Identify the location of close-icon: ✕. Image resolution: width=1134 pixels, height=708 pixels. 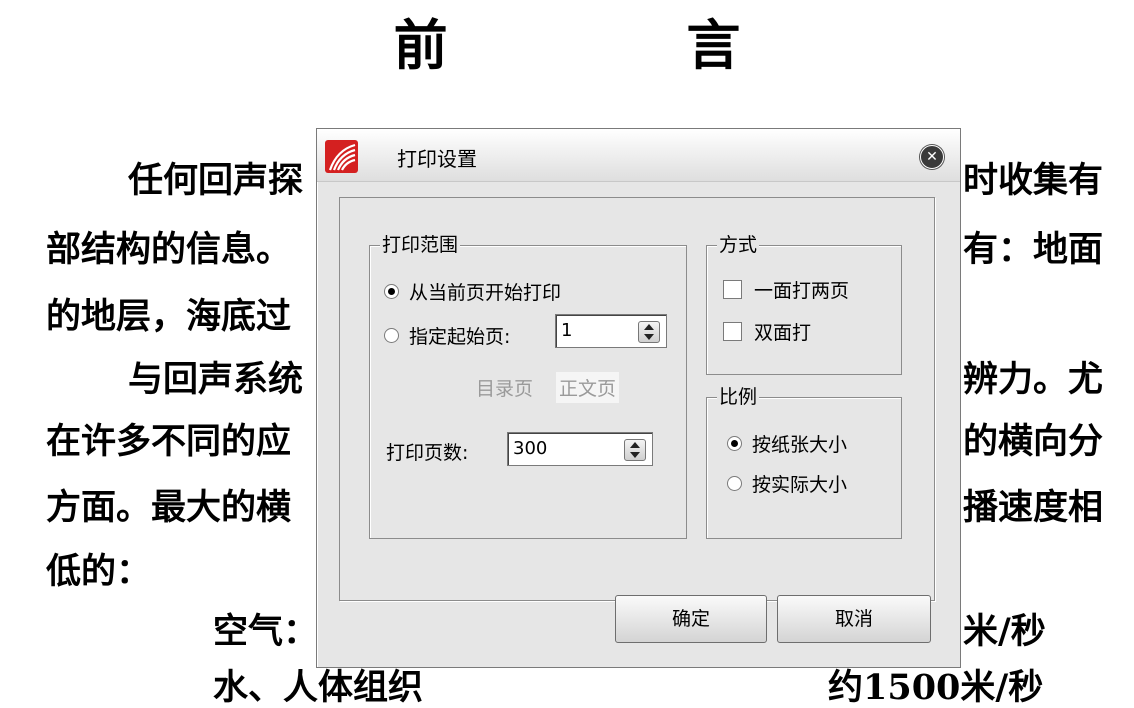
(932, 157).